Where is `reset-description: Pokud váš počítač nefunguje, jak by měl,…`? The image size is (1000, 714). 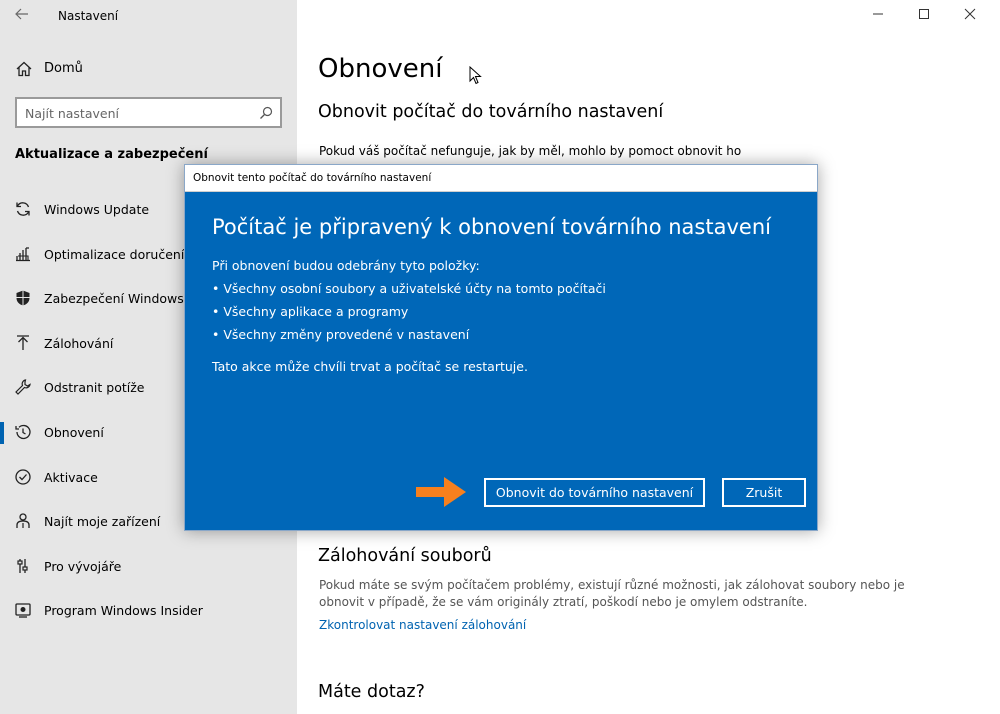
reset-description: Pokud váš počítač nefunguje, jak by měl,… is located at coordinates (530, 151).